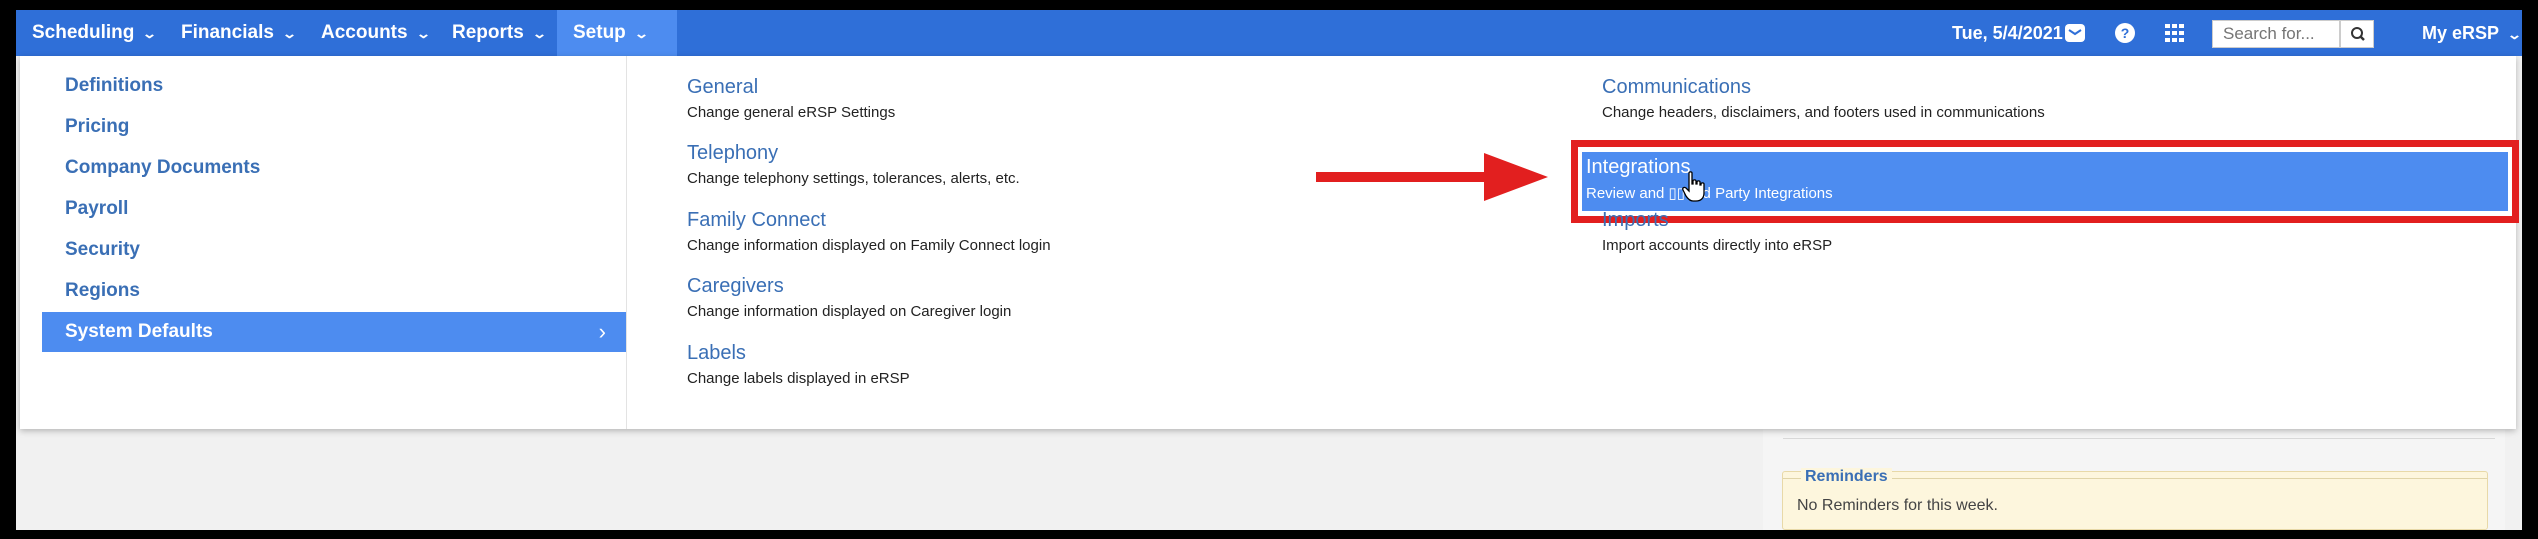 Image resolution: width=2538 pixels, height=539 pixels. I want to click on search-input, so click(2276, 34).